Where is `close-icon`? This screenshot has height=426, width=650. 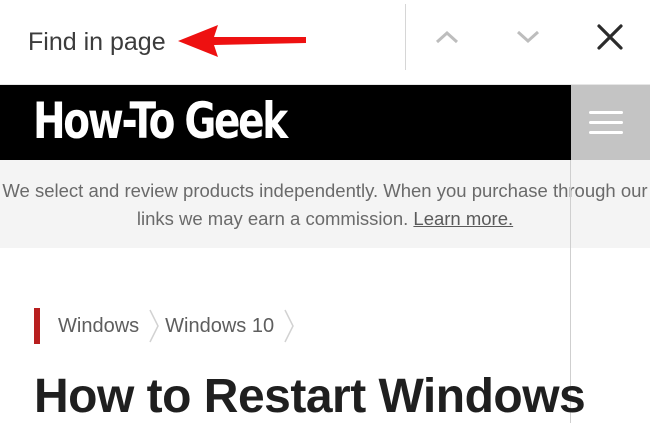
close-icon is located at coordinates (610, 37).